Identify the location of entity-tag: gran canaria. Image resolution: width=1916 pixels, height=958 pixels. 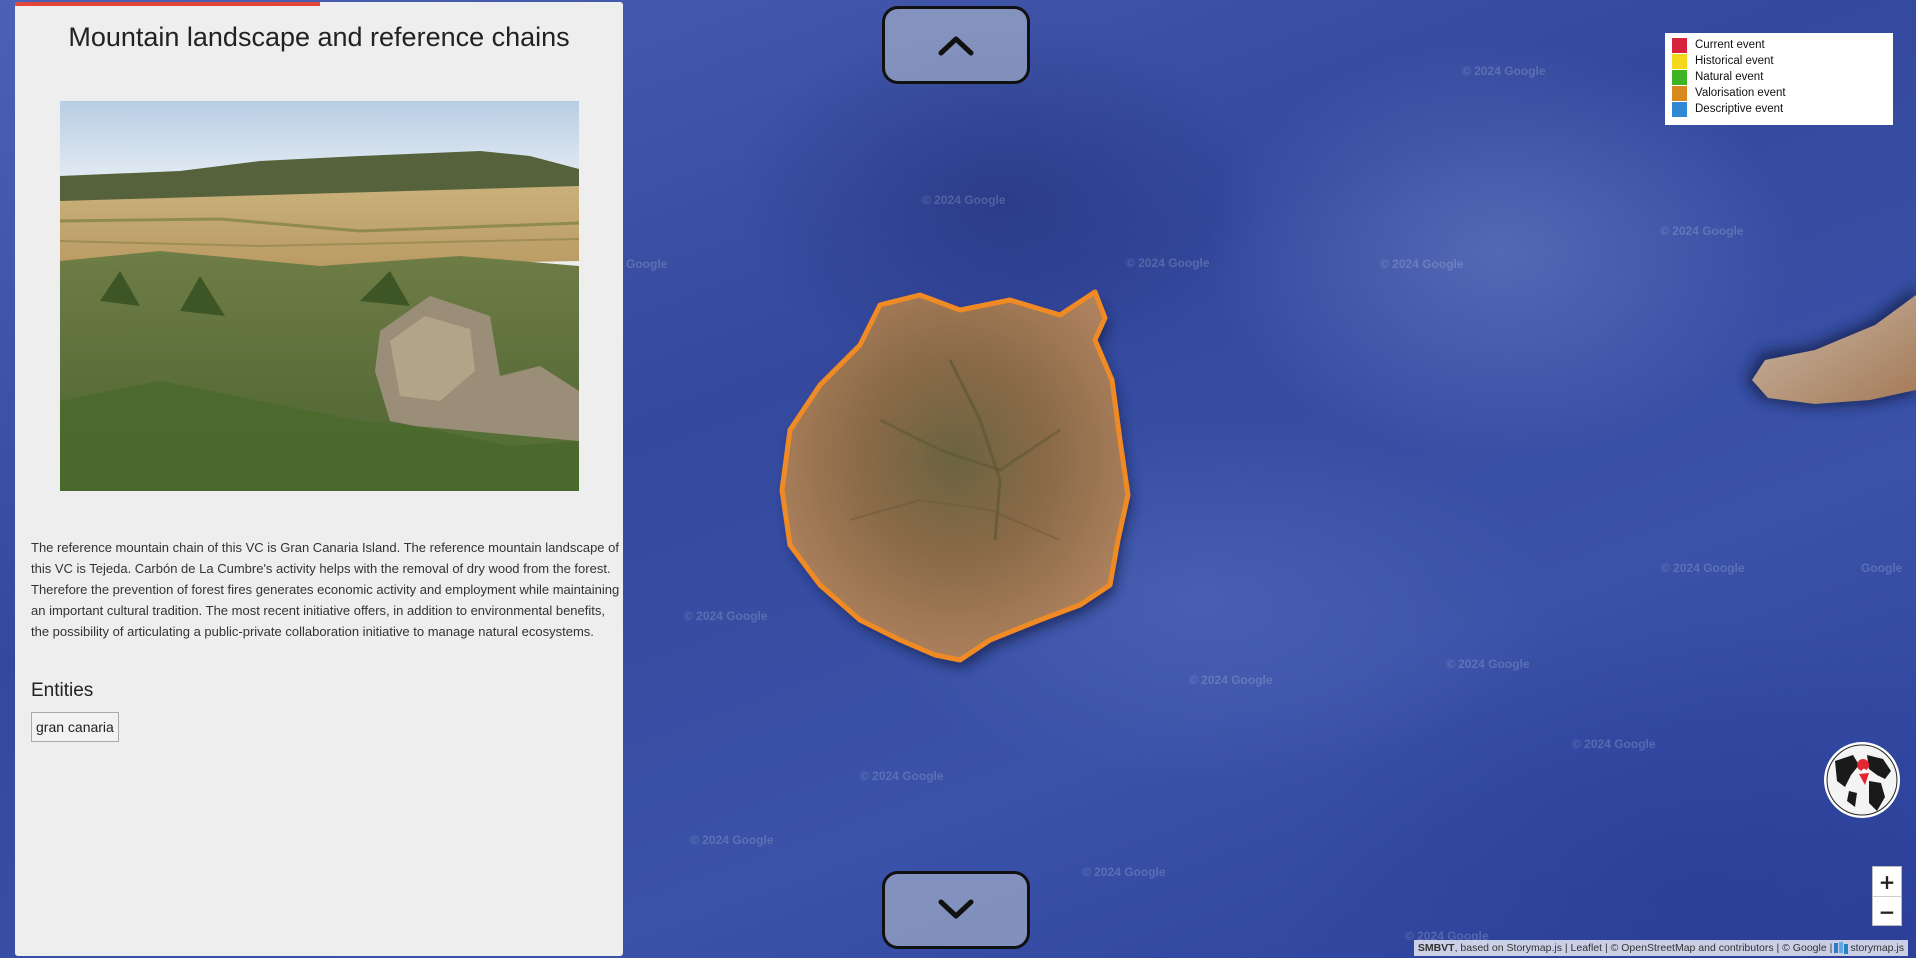
(75, 727).